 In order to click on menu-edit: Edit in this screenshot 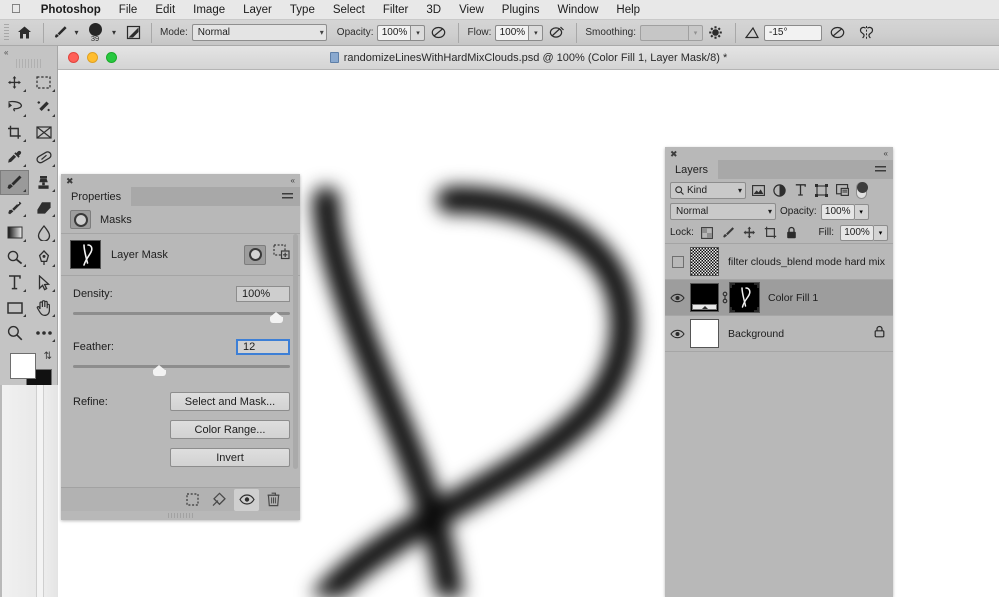, I will do `click(165, 10)`.